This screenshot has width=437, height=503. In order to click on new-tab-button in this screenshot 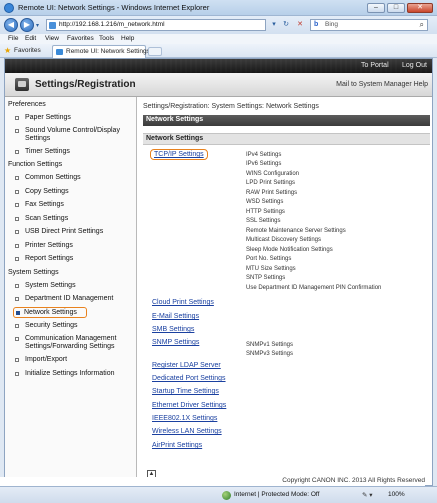, I will do `click(155, 51)`.